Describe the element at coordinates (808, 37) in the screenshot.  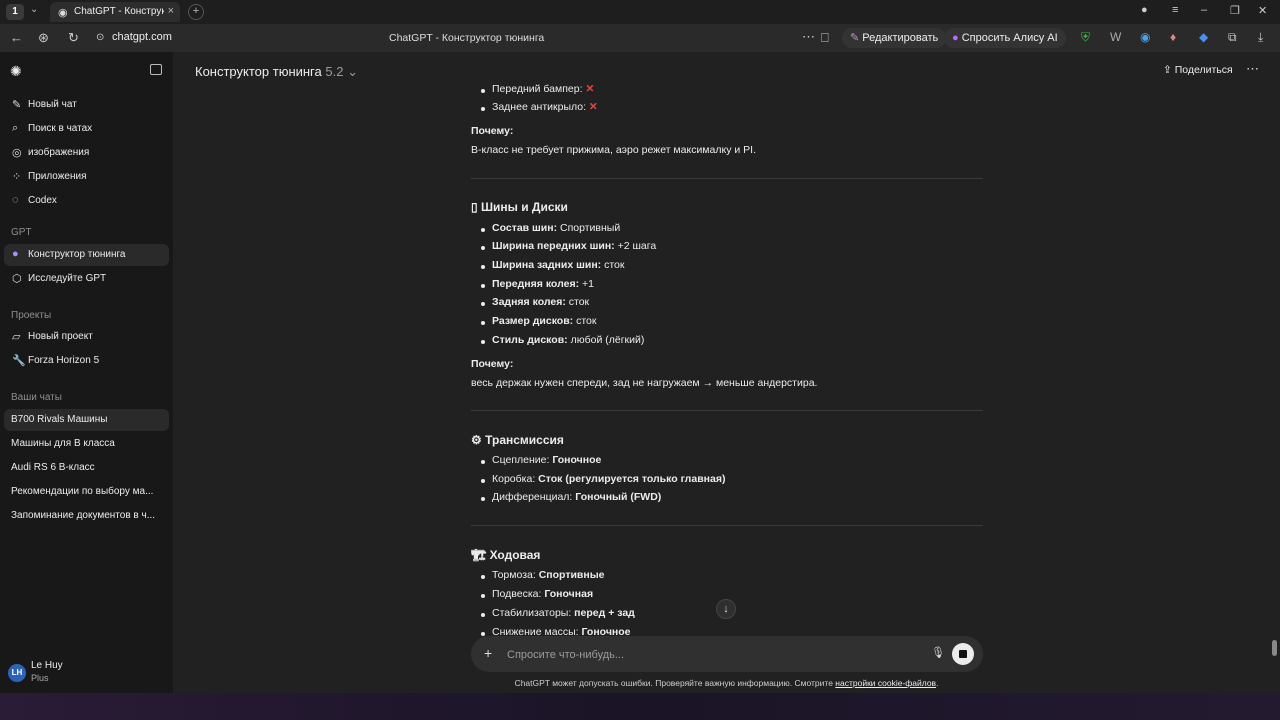
I see `more-dots-icon: ⋯` at that location.